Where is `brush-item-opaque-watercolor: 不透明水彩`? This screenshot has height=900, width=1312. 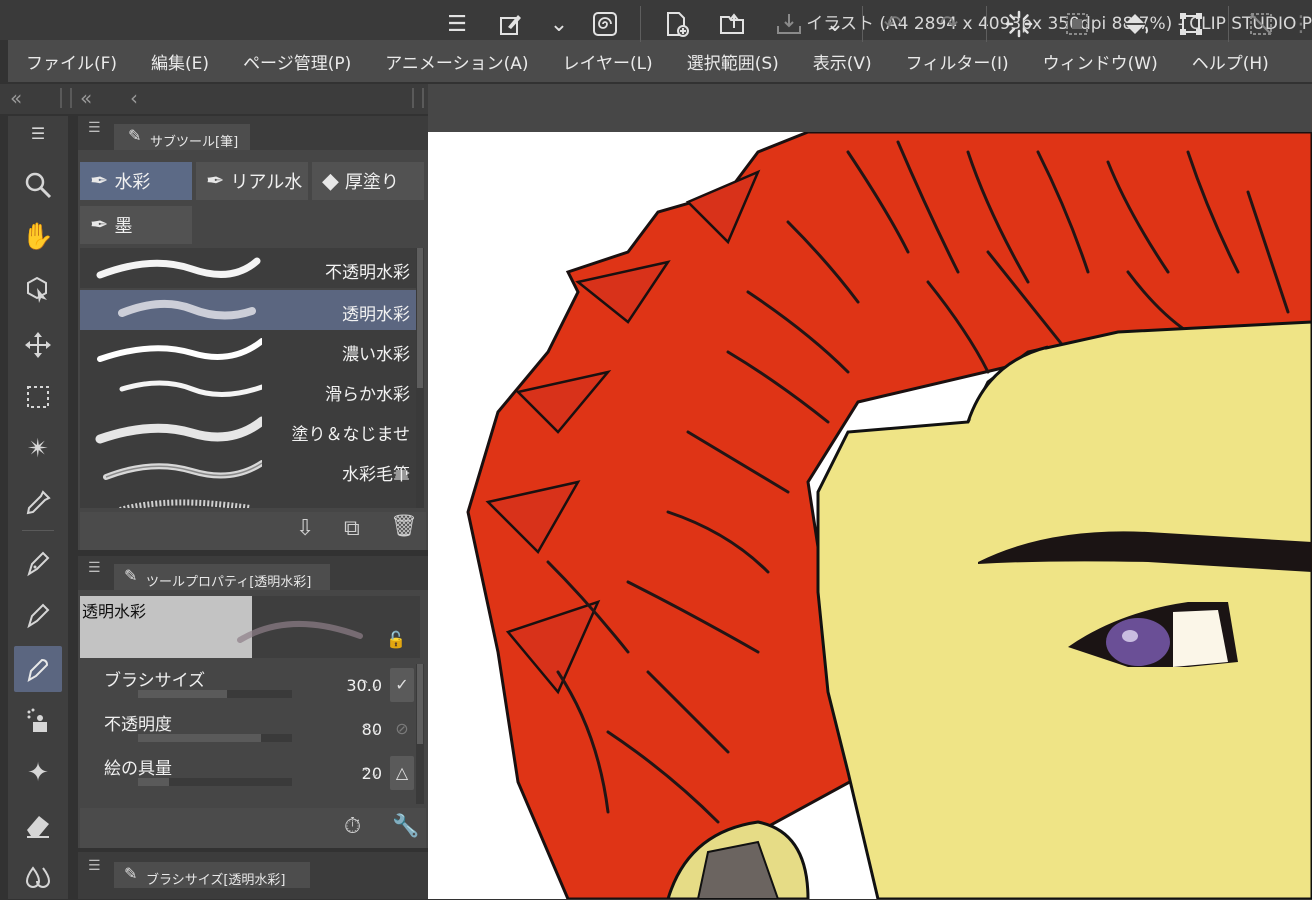
brush-item-opaque-watercolor: 不透明水彩 is located at coordinates (248, 268).